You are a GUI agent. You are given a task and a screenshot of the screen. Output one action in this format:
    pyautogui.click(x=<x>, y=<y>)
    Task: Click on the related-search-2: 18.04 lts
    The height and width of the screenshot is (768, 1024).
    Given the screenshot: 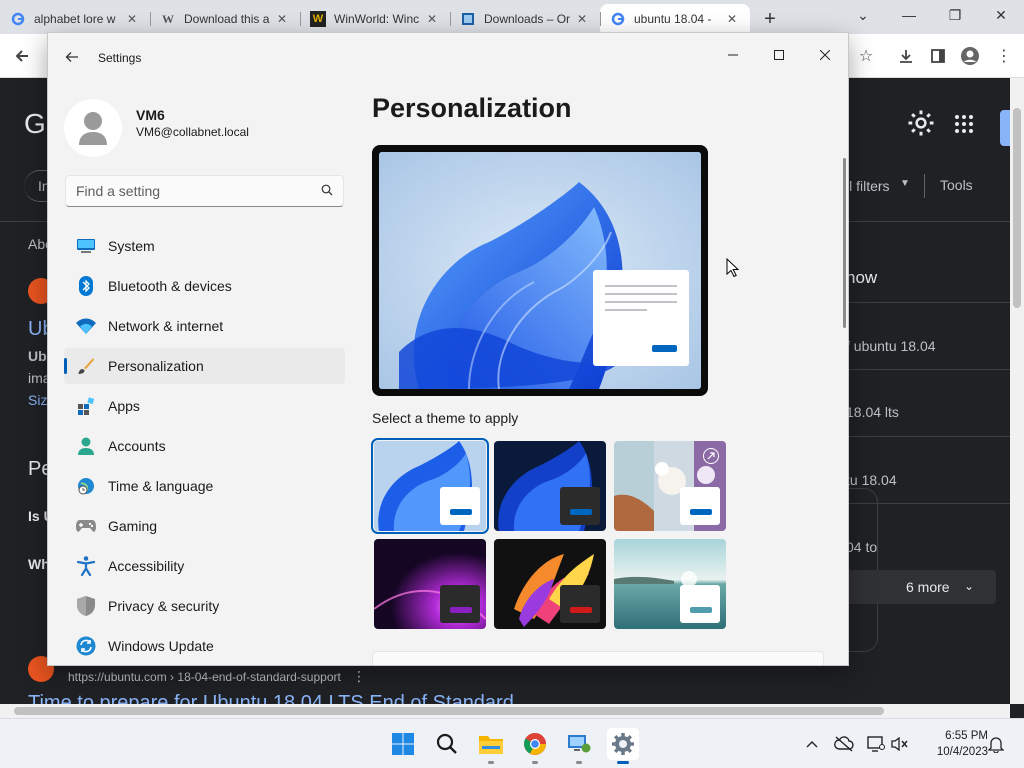 What is the action you would take?
    pyautogui.click(x=872, y=412)
    